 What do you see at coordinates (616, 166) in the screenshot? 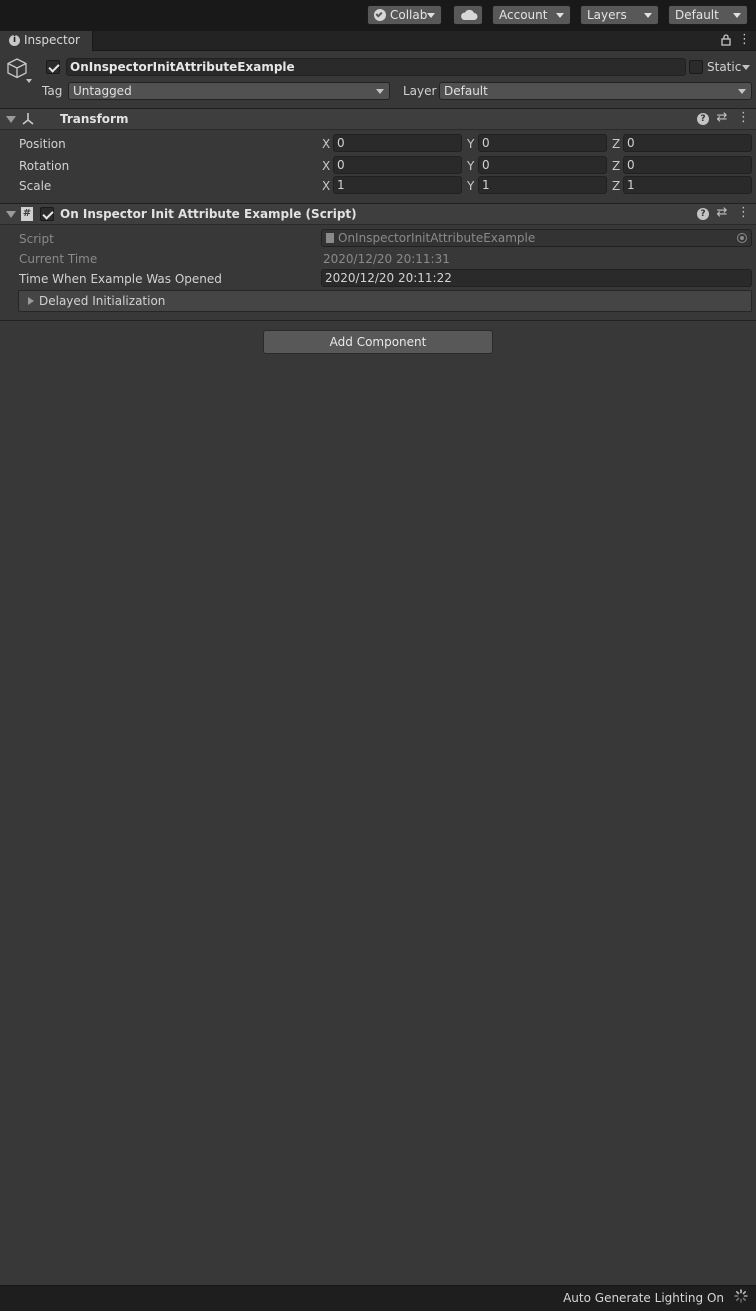
I see `rotation-z-axis-label: Z` at bounding box center [616, 166].